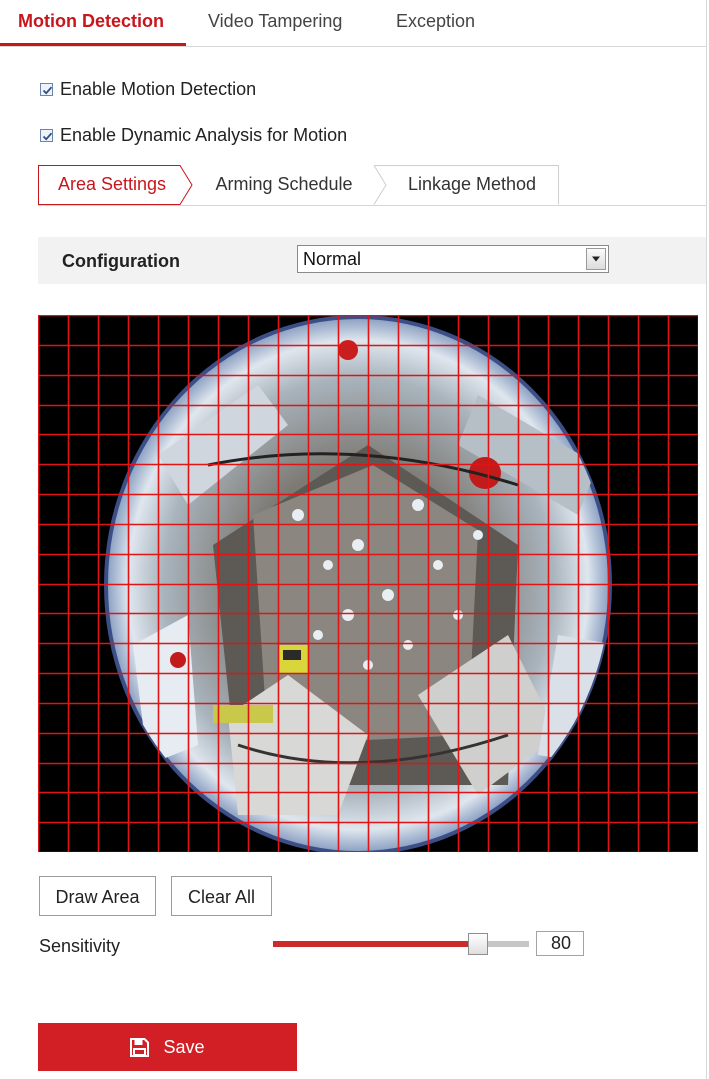 Image resolution: width=709 pixels, height=1079 pixels. What do you see at coordinates (80, 946) in the screenshot?
I see `sensitivity-label: Sensitivity` at bounding box center [80, 946].